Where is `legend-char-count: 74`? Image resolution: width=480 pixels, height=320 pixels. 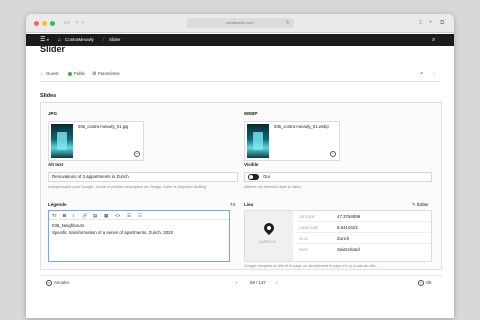 legend-char-count: 74 is located at coordinates (233, 204).